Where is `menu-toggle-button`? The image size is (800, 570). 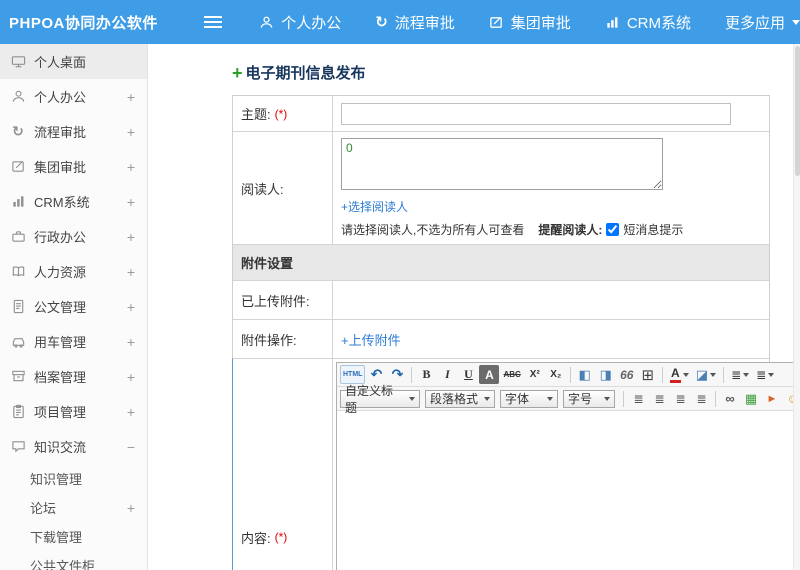
menu-toggle-button is located at coordinates (214, 22).